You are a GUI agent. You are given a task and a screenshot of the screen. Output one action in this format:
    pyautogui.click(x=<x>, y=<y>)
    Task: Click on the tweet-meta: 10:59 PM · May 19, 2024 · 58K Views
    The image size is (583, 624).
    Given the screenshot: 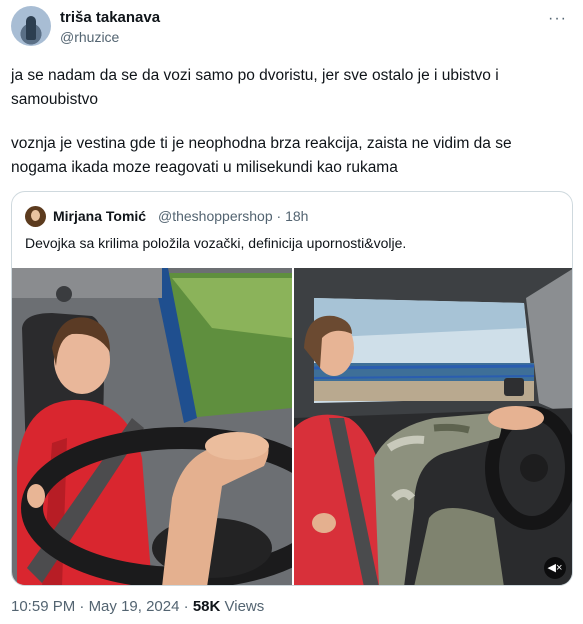 What is the action you would take?
    pyautogui.click(x=137, y=606)
    